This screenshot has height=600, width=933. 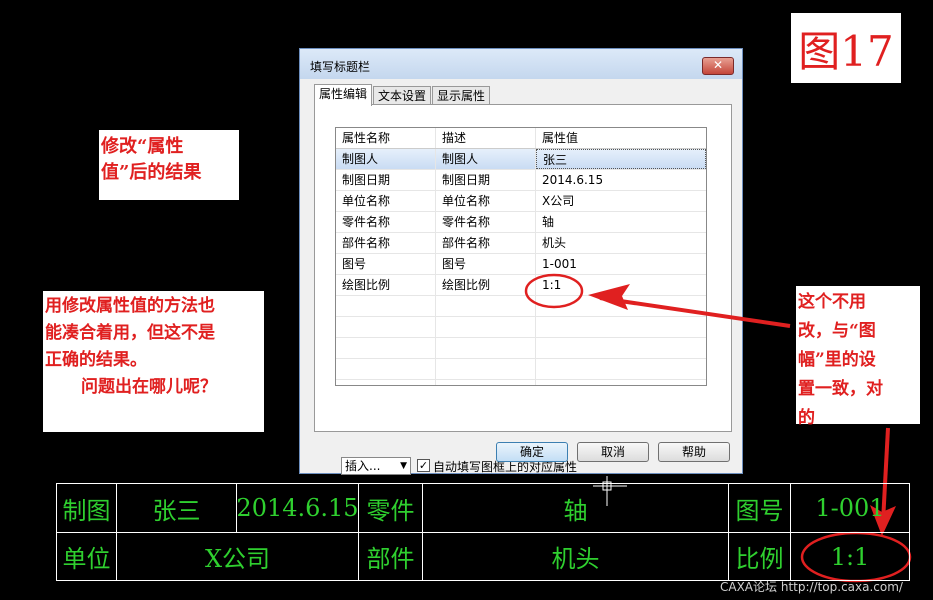 I want to click on table-row: 零件名称 零件名称轴, so click(x=521, y=222).